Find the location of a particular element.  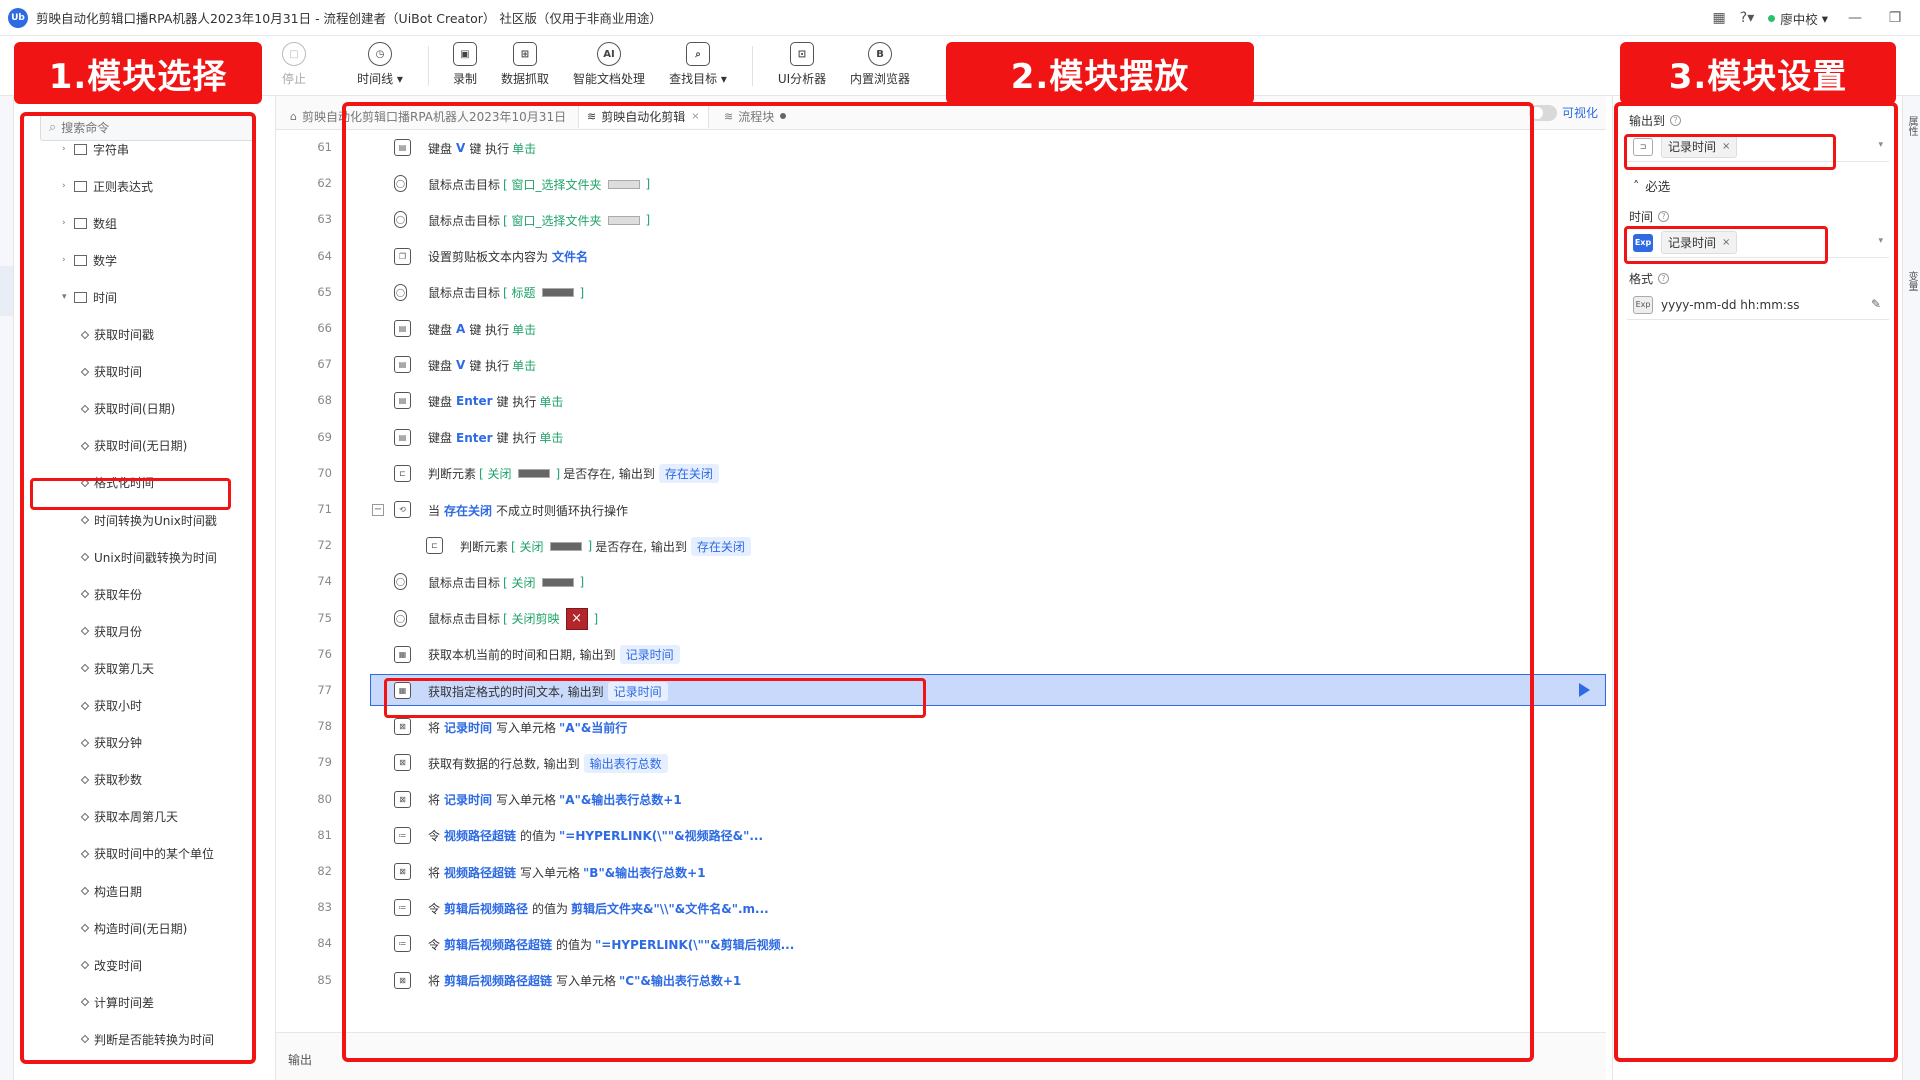

code-row: 71 − ⟲ 当存在关闭 不成立时则循环执行操作 is located at coordinates (941, 510).